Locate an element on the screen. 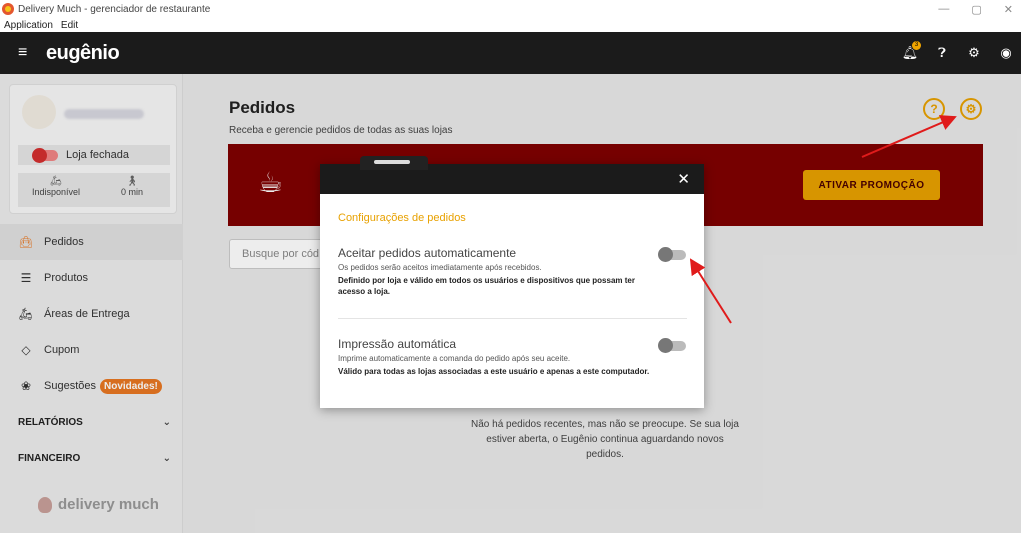 The image size is (1021, 533). app-header: ≡ eugênio 🔔︎ 3 ❓︎ ⚙︎ ◉ is located at coordinates (510, 53).